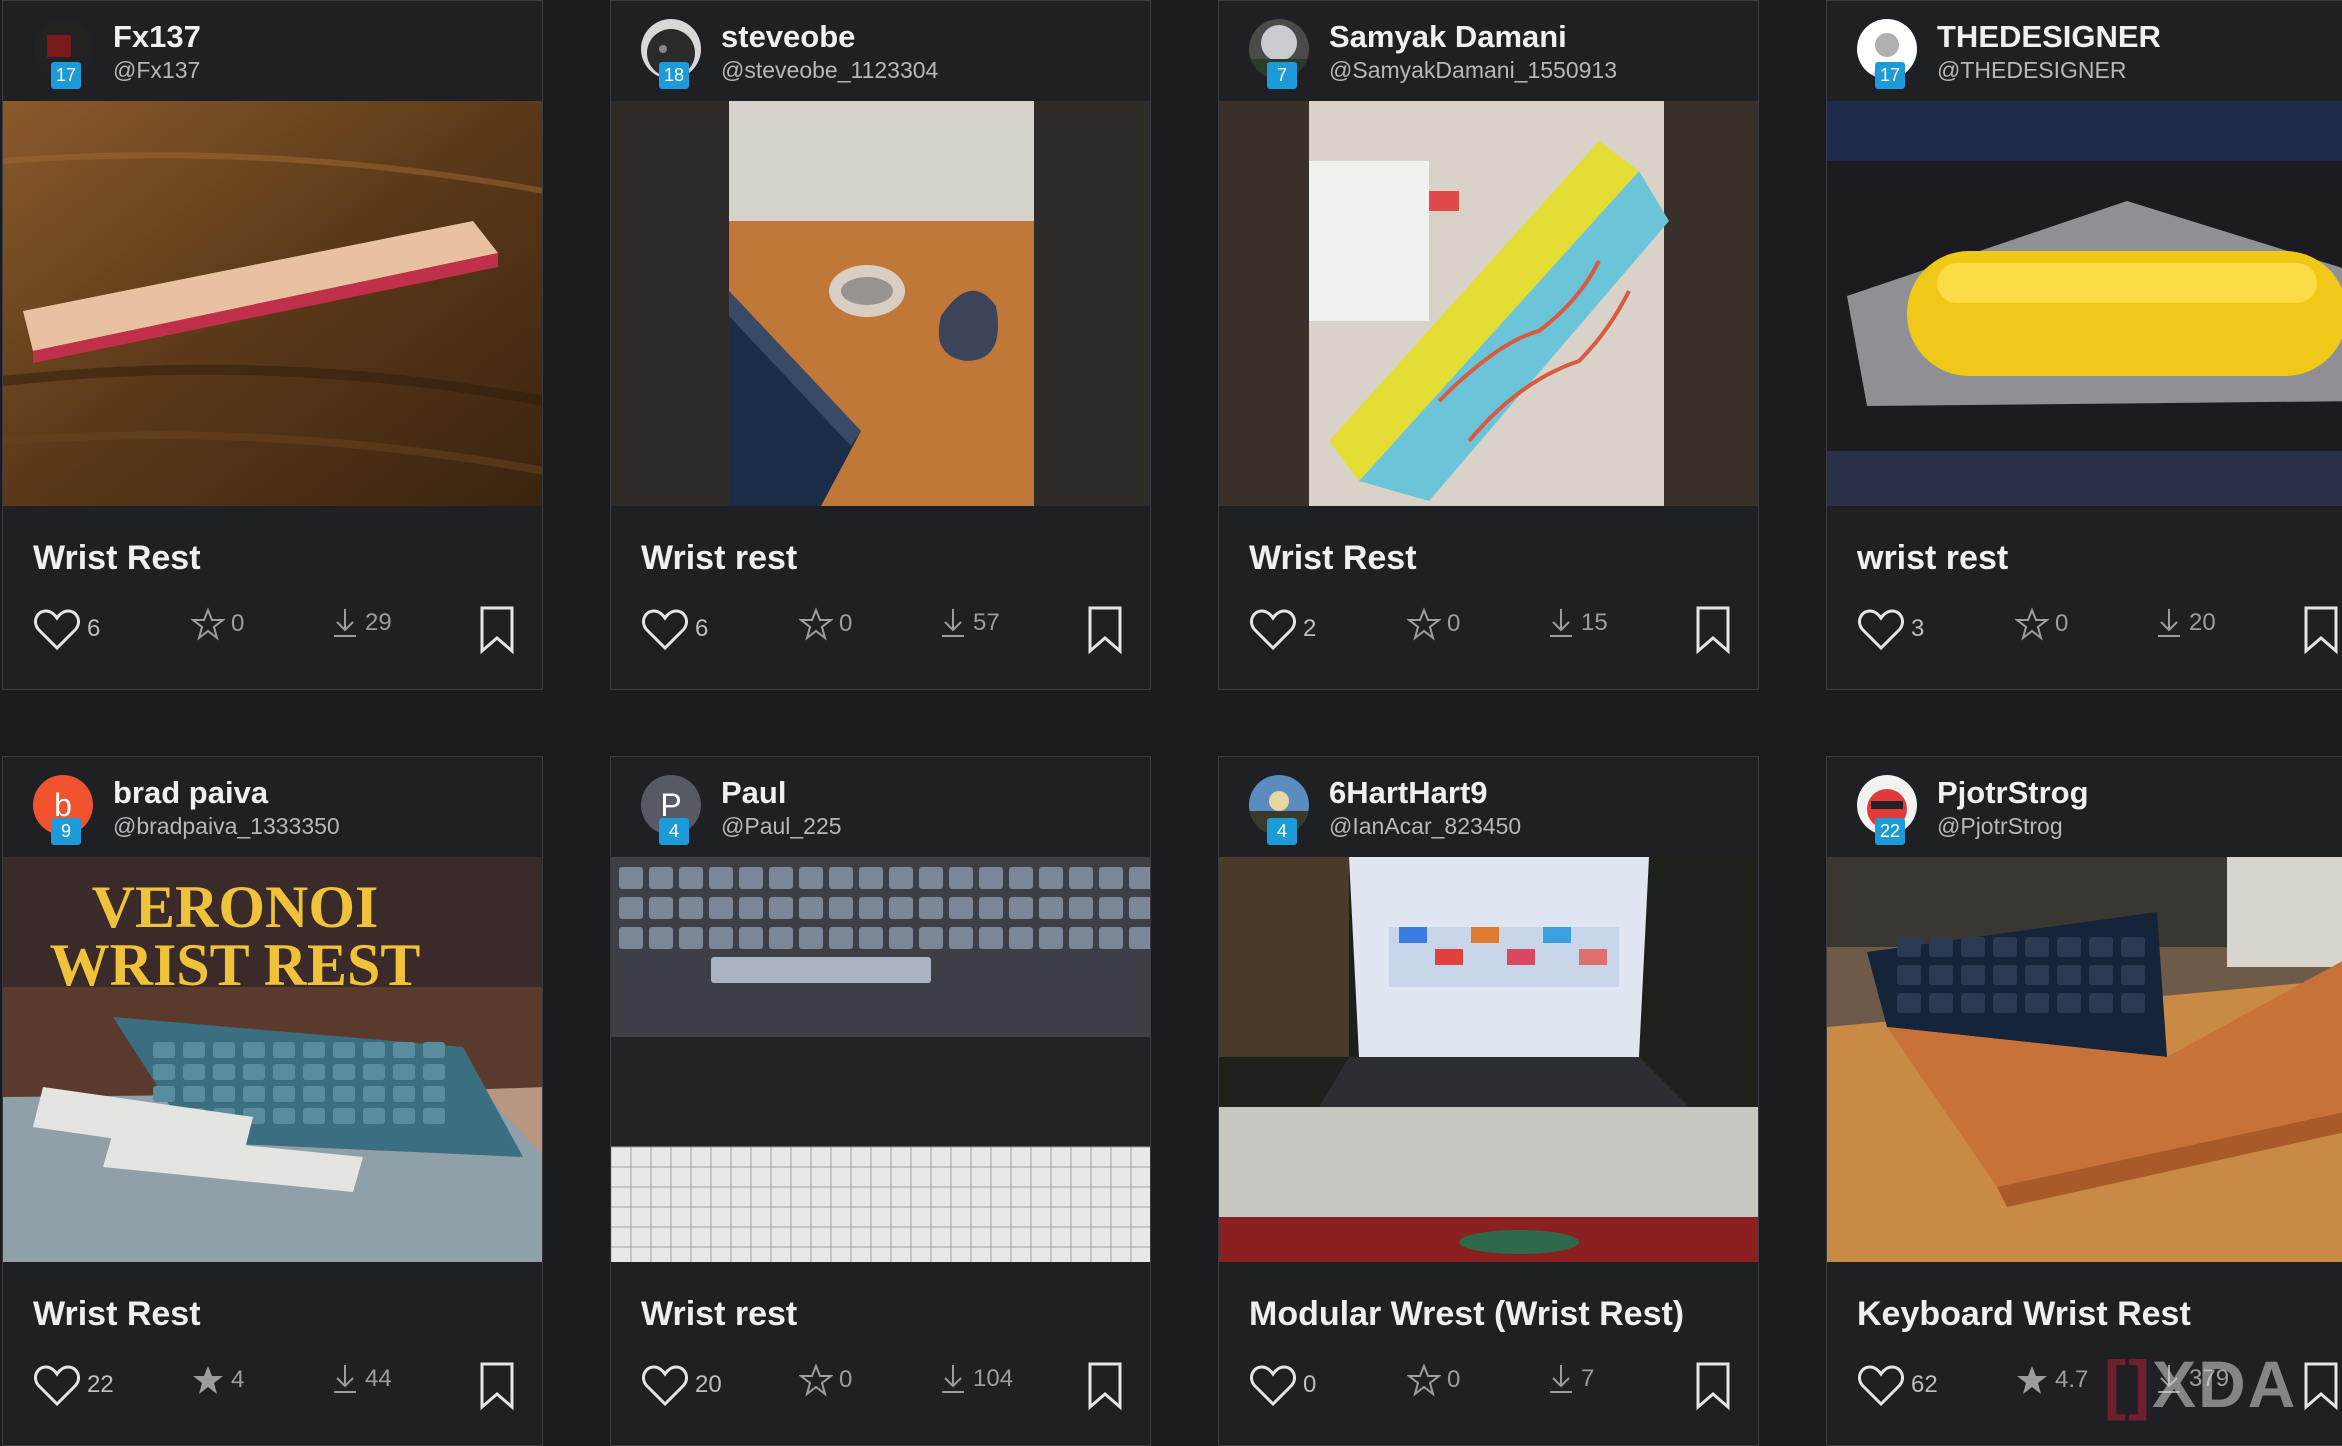  What do you see at coordinates (226, 826) in the screenshot?
I see `user-handle: @bradpaiva_1333350` at bounding box center [226, 826].